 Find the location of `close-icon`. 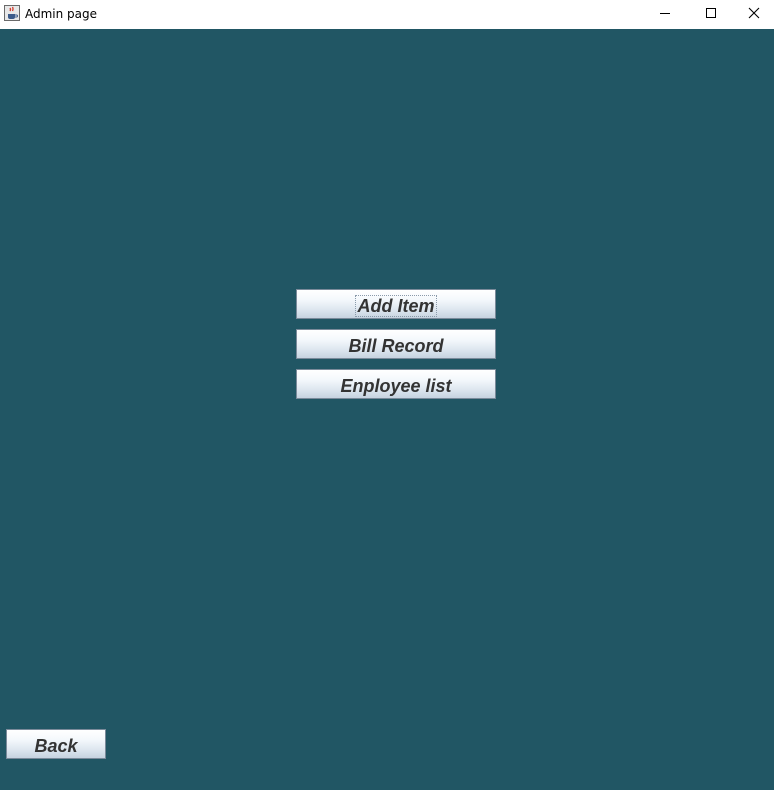

close-icon is located at coordinates (754, 15).